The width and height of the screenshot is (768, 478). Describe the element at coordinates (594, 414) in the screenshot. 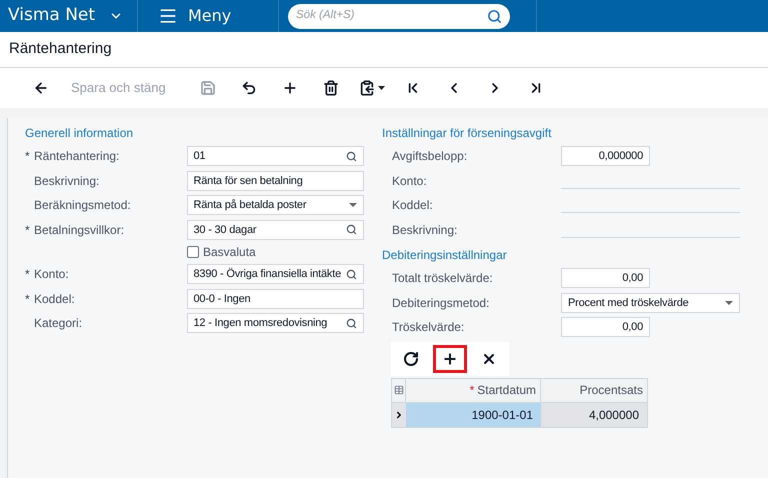

I see `table-cell: 4,000000` at that location.